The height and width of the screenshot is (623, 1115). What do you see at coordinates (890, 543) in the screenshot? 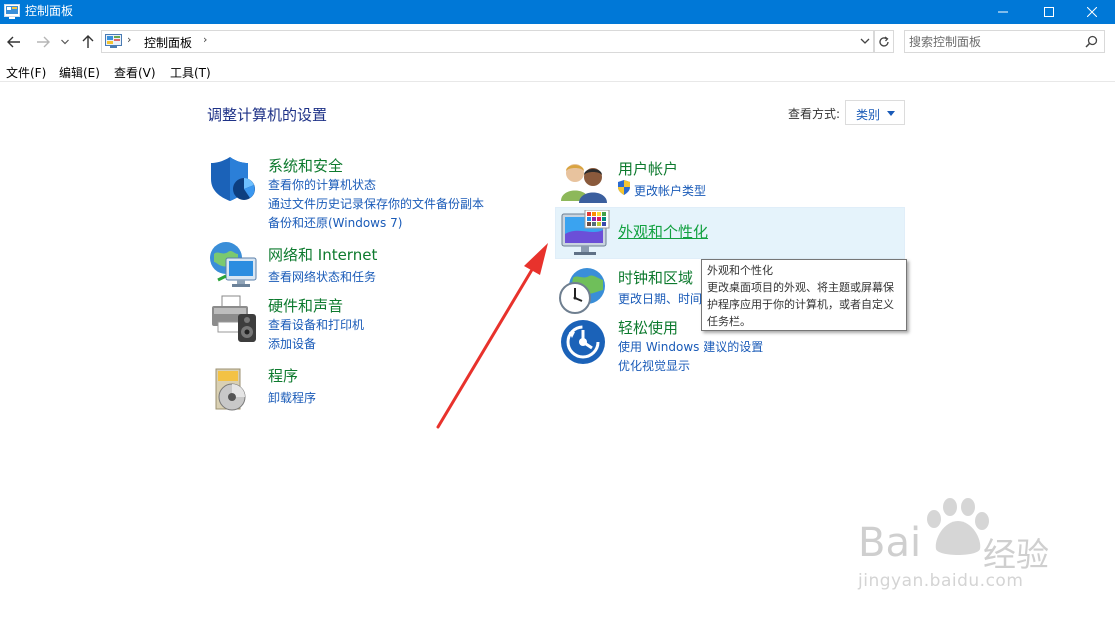
I see `watermark-brand: Bai` at bounding box center [890, 543].